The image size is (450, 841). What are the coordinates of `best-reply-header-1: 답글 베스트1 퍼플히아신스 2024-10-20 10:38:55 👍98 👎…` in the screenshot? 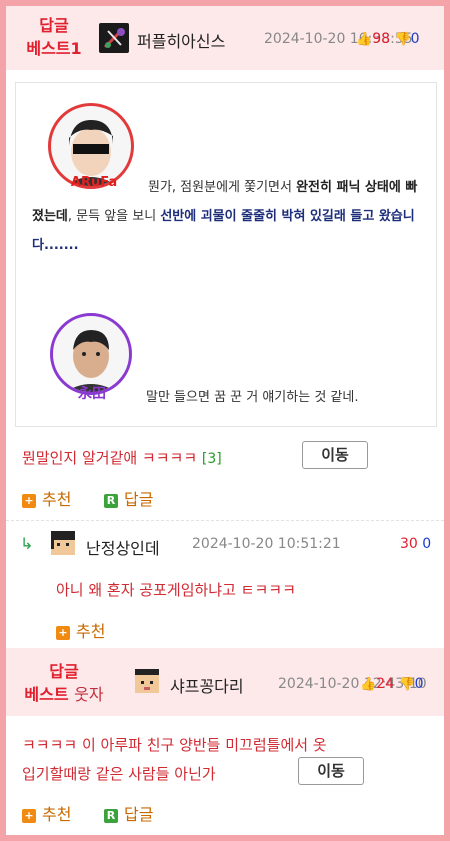 It's located at (225, 38).